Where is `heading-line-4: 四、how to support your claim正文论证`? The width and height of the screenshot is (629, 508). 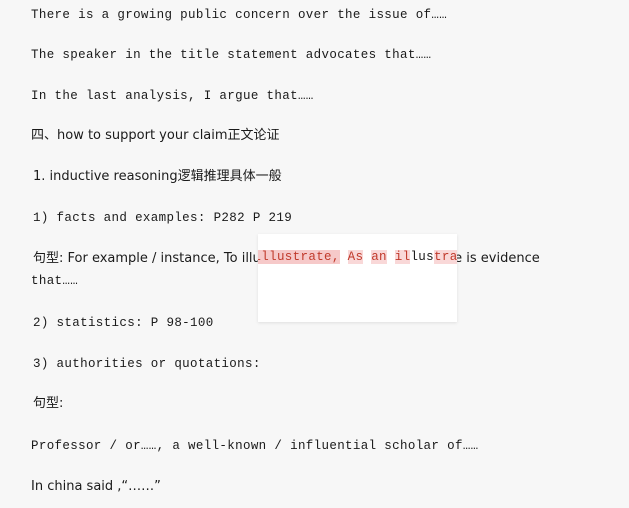 heading-line-4: 四、how to support your claim正文论证 is located at coordinates (155, 135).